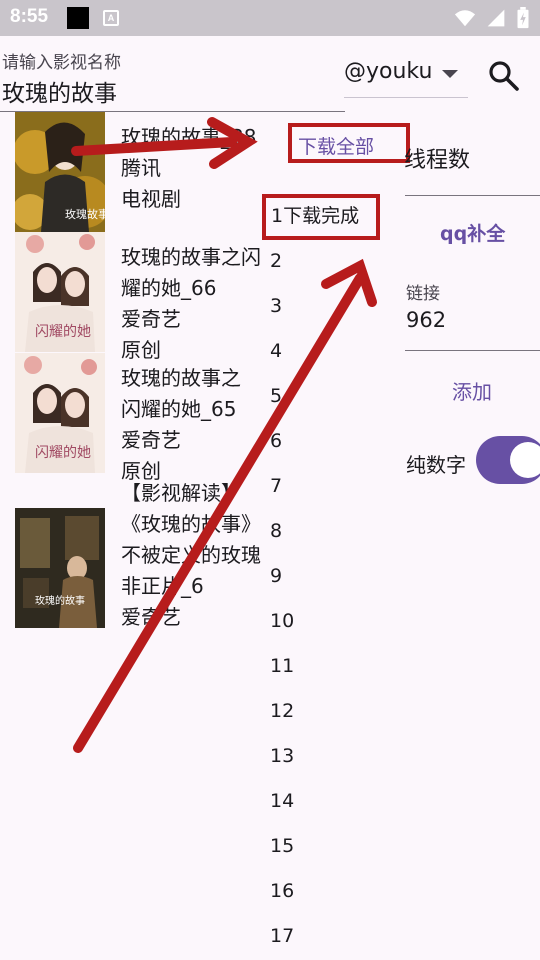 Image resolution: width=540 pixels, height=960 pixels. Describe the element at coordinates (189, 137) in the screenshot. I see `result-title: 玫瑰的故事_38` at that location.